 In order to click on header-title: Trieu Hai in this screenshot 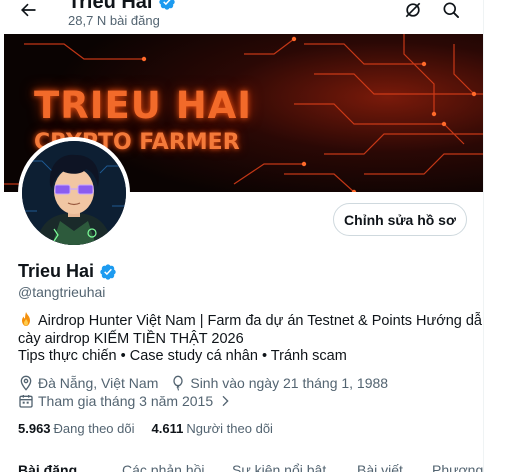, I will do `click(122, 6)`.